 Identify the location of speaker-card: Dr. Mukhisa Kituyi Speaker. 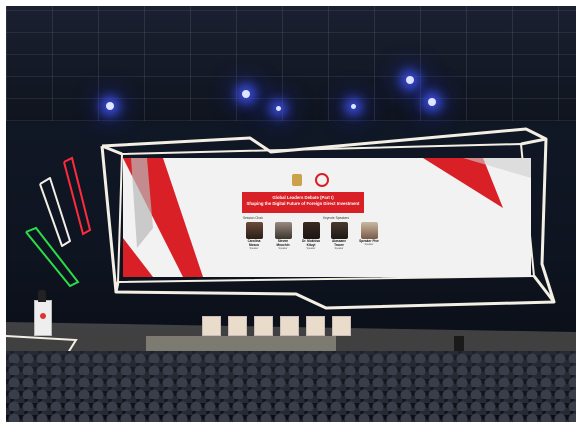
(311, 236).